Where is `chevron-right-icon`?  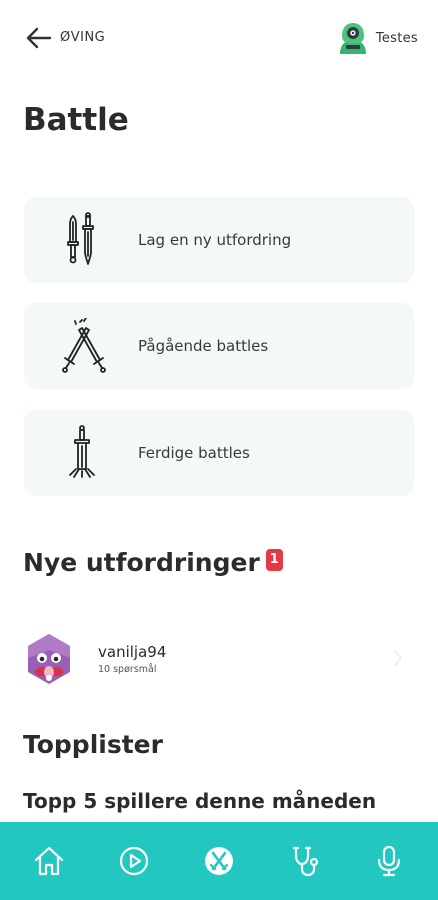
chevron-right-icon is located at coordinates (398, 658).